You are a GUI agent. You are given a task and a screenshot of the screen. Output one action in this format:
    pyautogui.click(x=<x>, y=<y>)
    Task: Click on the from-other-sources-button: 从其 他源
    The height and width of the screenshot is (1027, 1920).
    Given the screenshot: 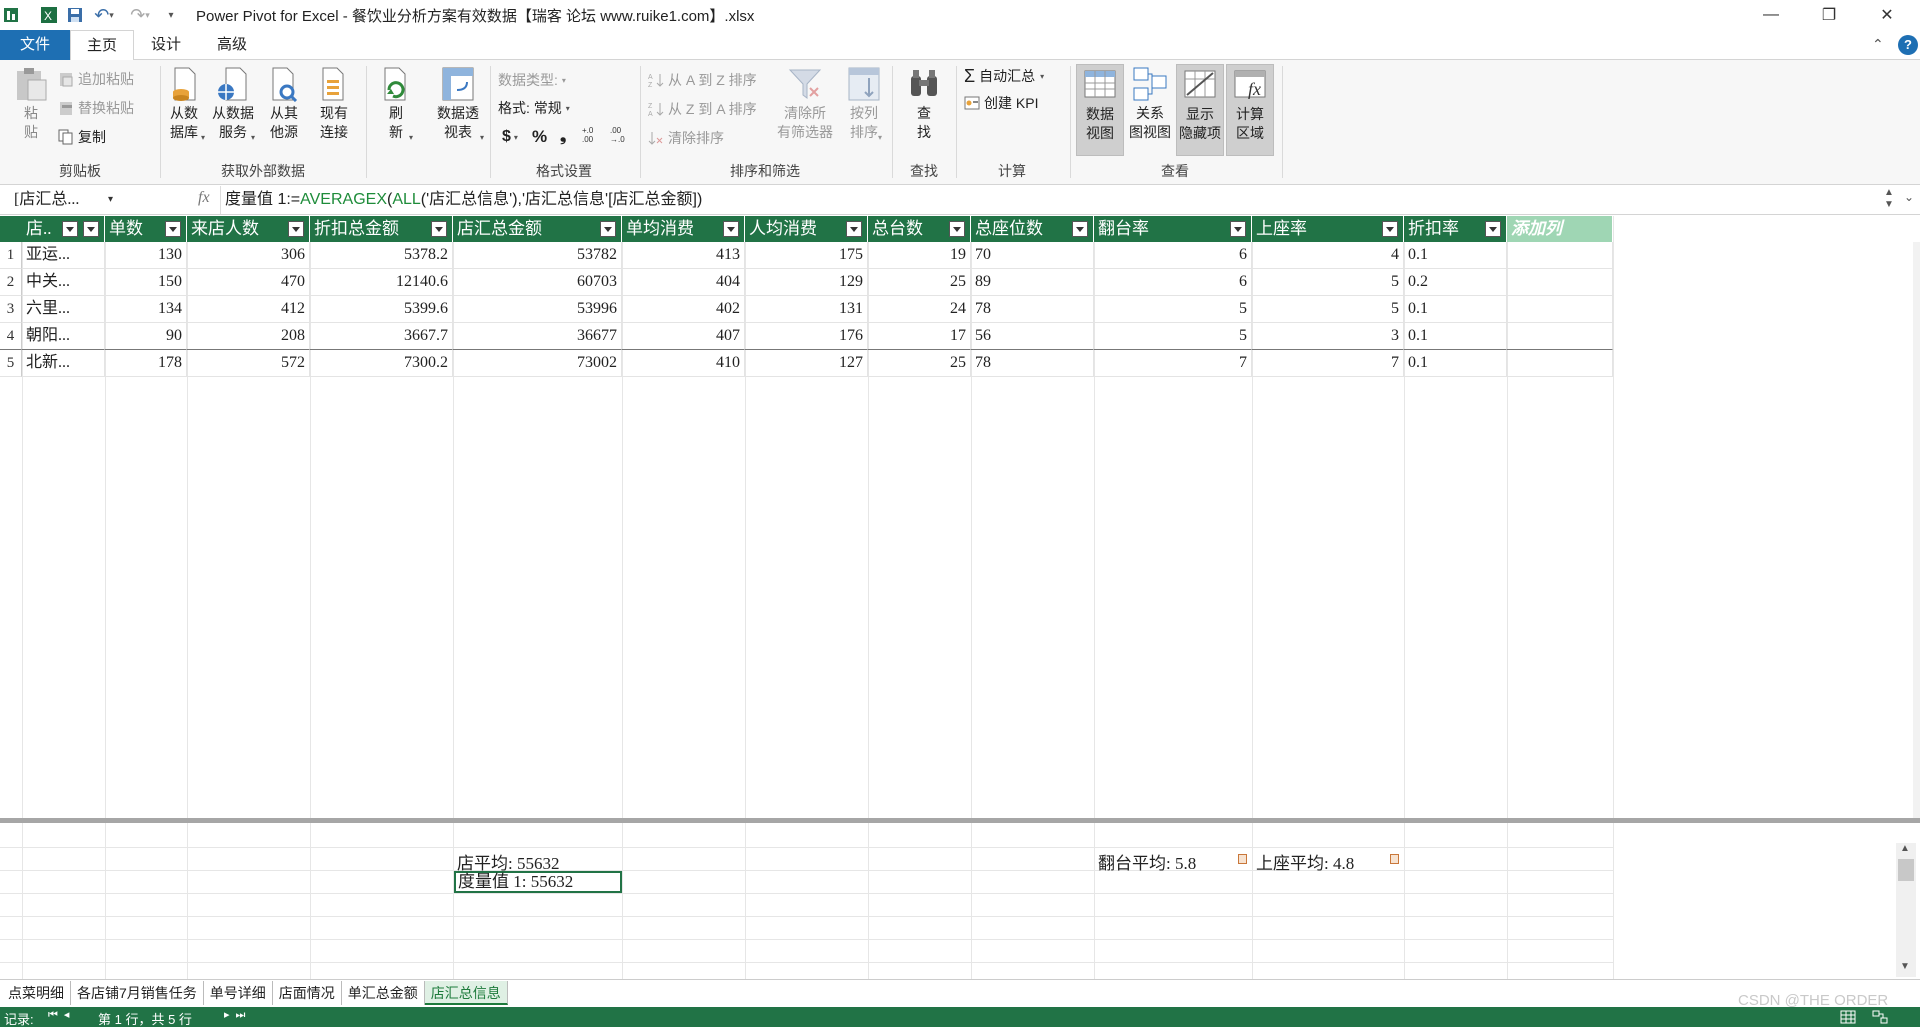 What is the action you would take?
    pyautogui.click(x=284, y=104)
    